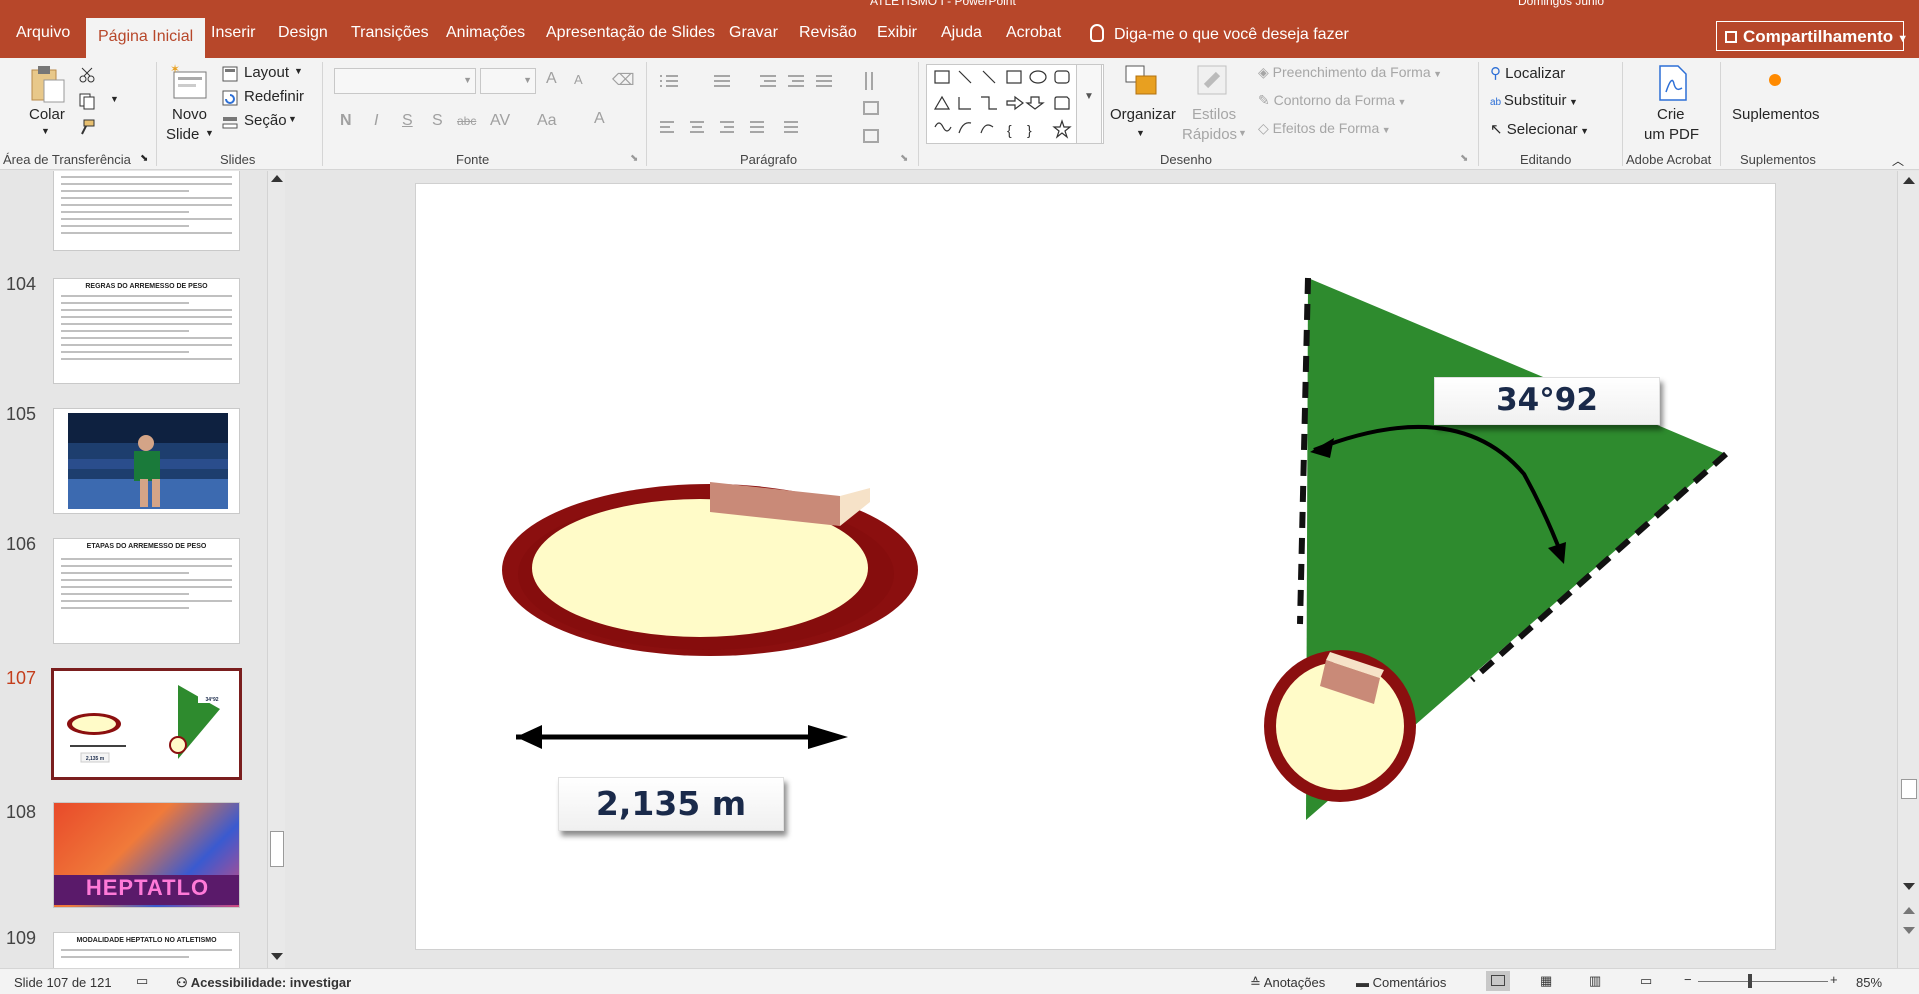 The height and width of the screenshot is (994, 1919). What do you see at coordinates (390, 36) in the screenshot?
I see `tab-transicoes: Transições` at bounding box center [390, 36].